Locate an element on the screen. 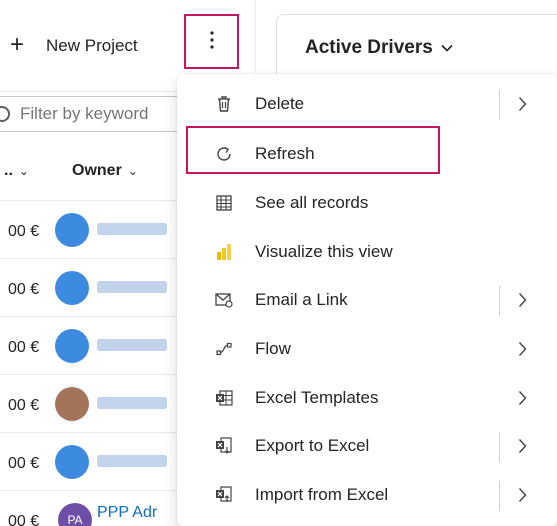  menu-item-visualize: Visualize this view is located at coordinates (367, 252).